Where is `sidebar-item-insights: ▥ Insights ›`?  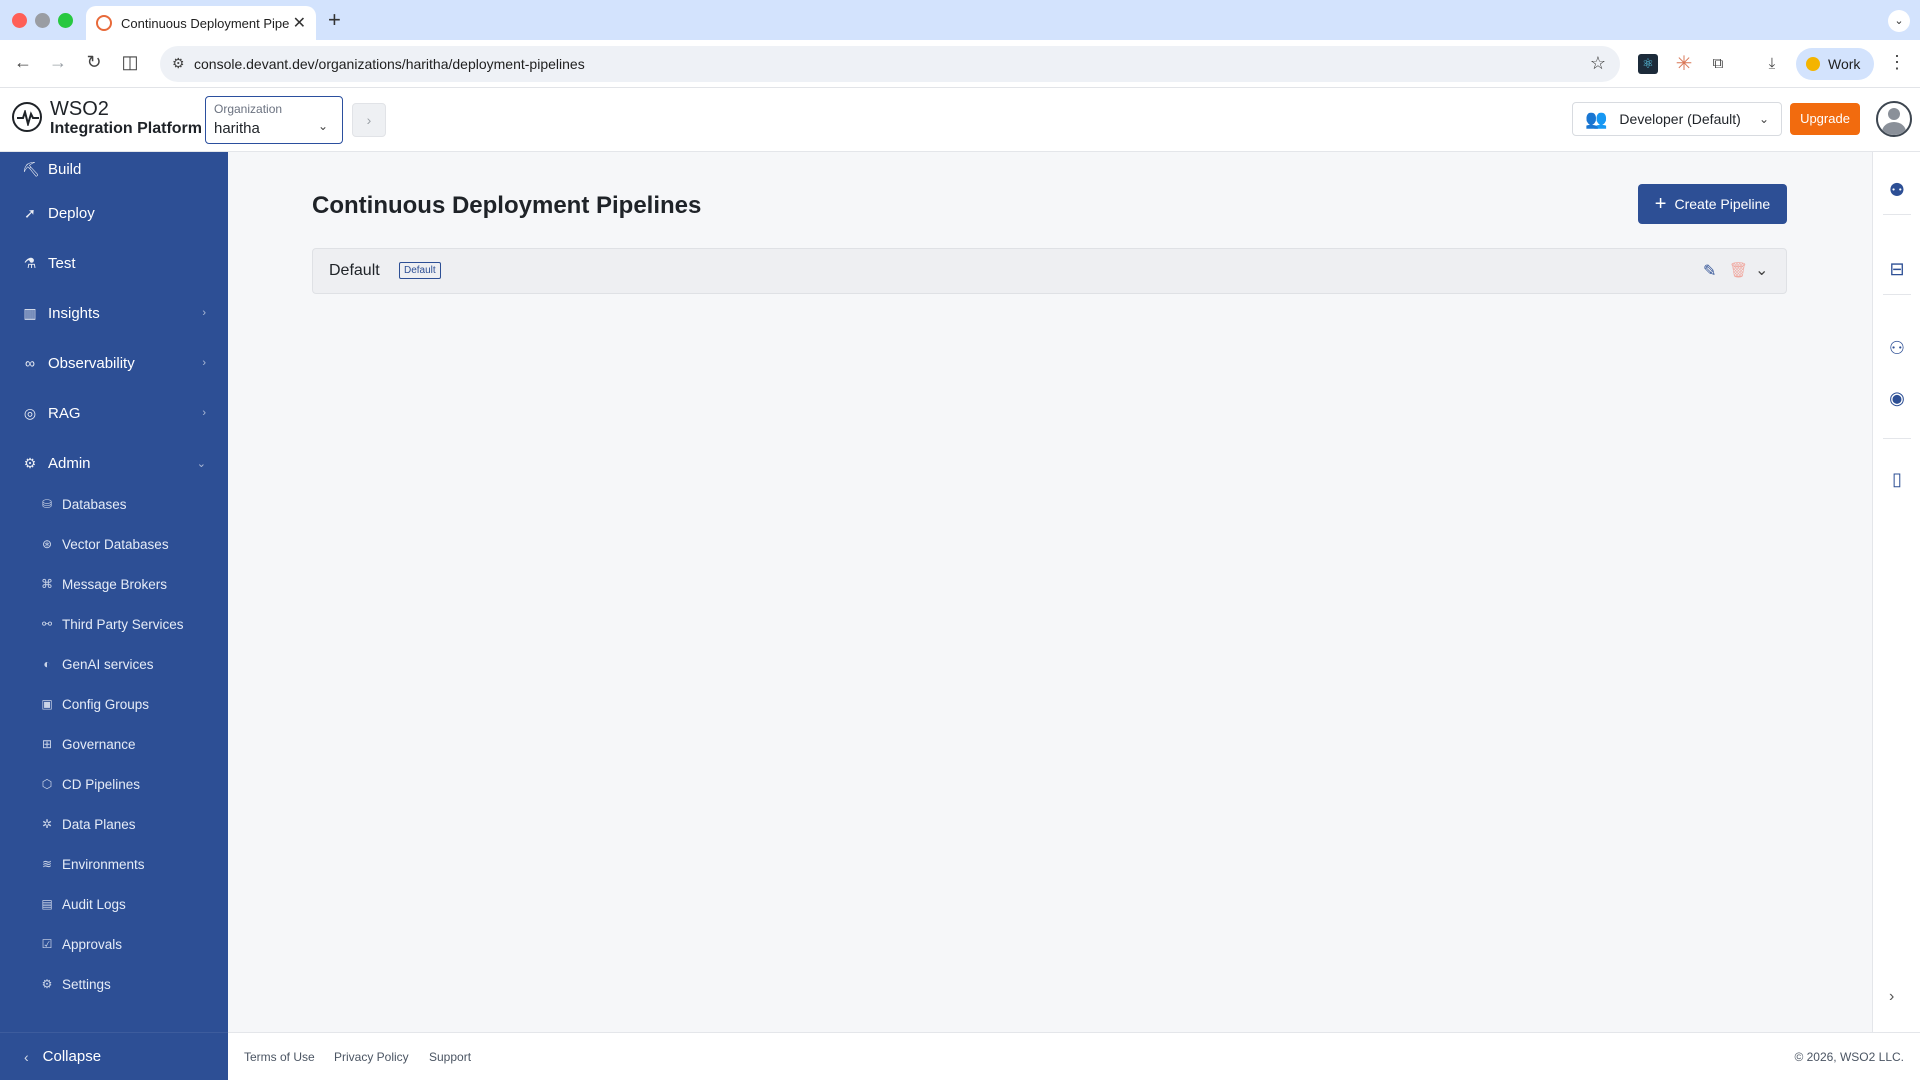
sidebar-item-insights: ▥ Insights › is located at coordinates (114, 313).